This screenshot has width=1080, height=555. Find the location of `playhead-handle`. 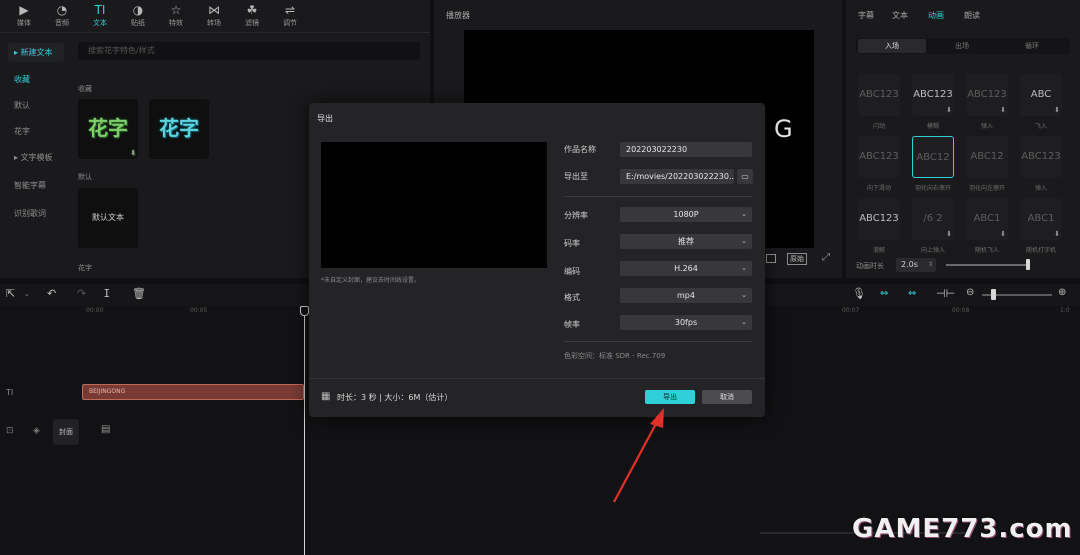

playhead-handle is located at coordinates (304, 311).